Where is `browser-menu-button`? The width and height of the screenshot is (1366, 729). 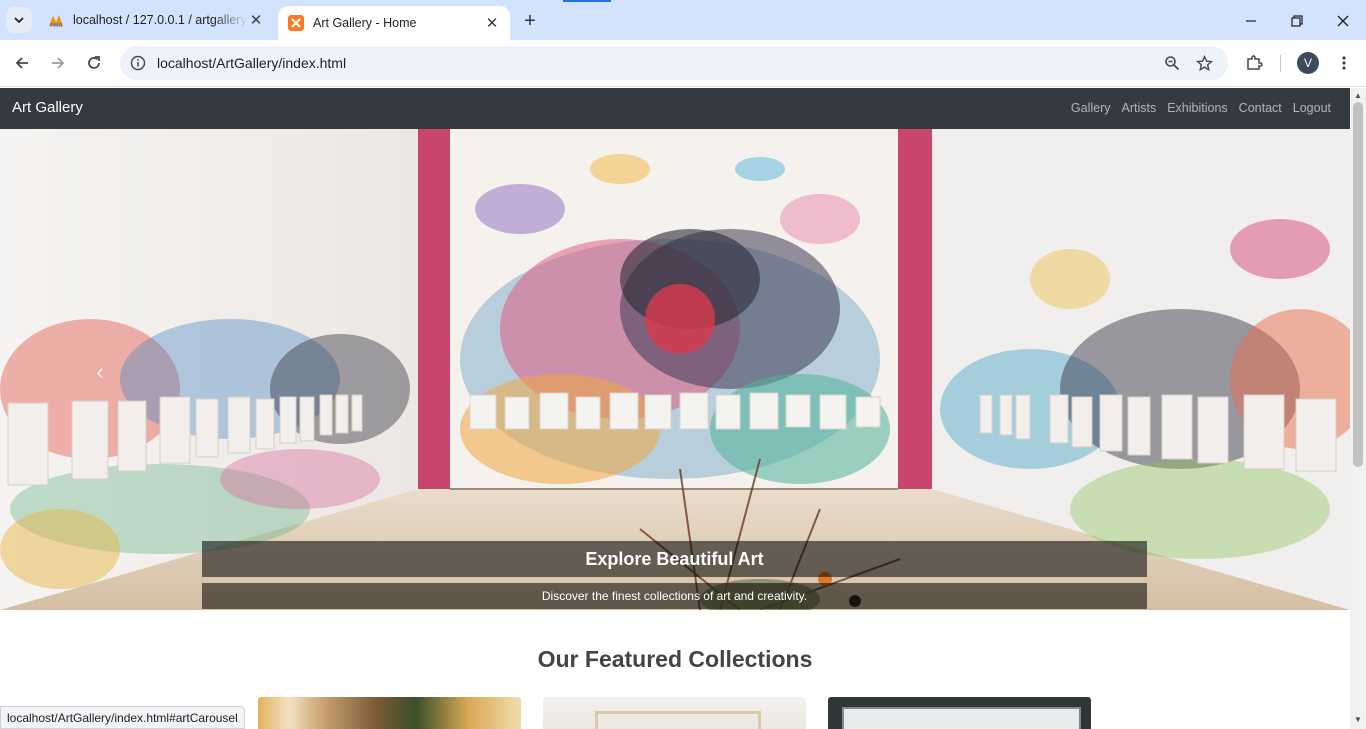
browser-menu-button is located at coordinates (1344, 63).